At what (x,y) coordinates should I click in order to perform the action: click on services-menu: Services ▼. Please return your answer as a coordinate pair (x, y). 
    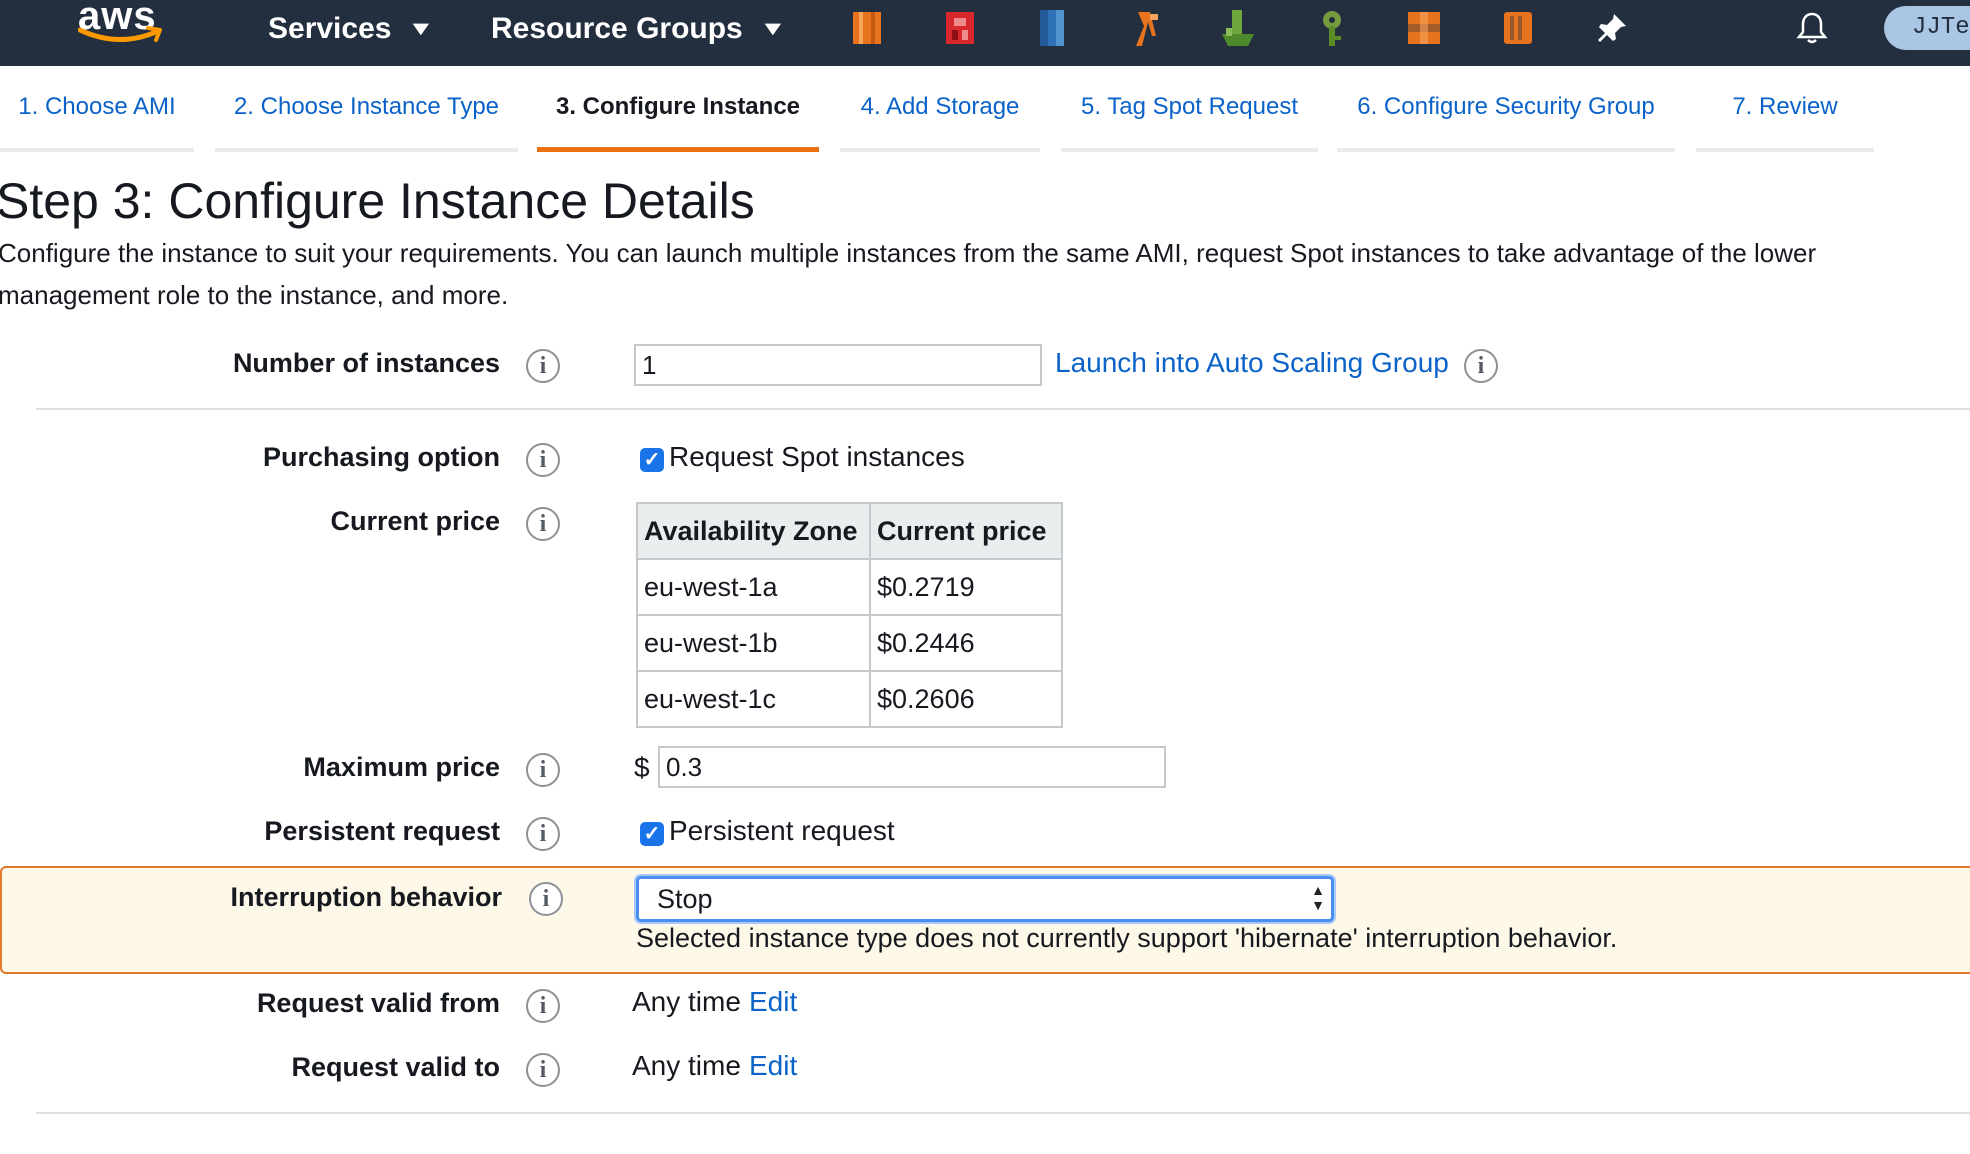
    Looking at the image, I should click on (351, 29).